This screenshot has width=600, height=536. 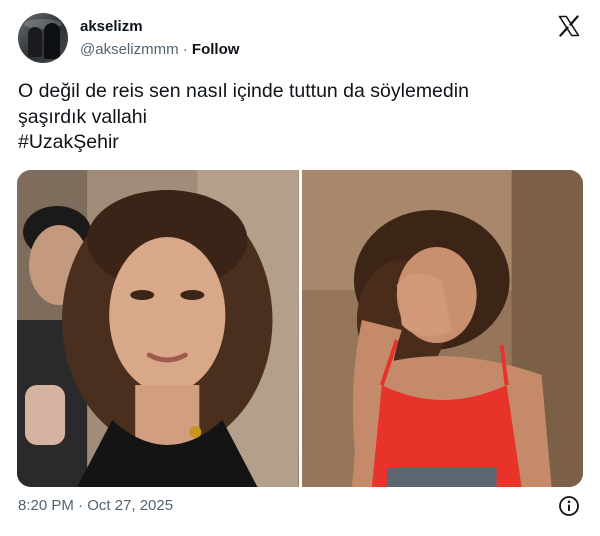 I want to click on follow-button: Follow, so click(x=216, y=49).